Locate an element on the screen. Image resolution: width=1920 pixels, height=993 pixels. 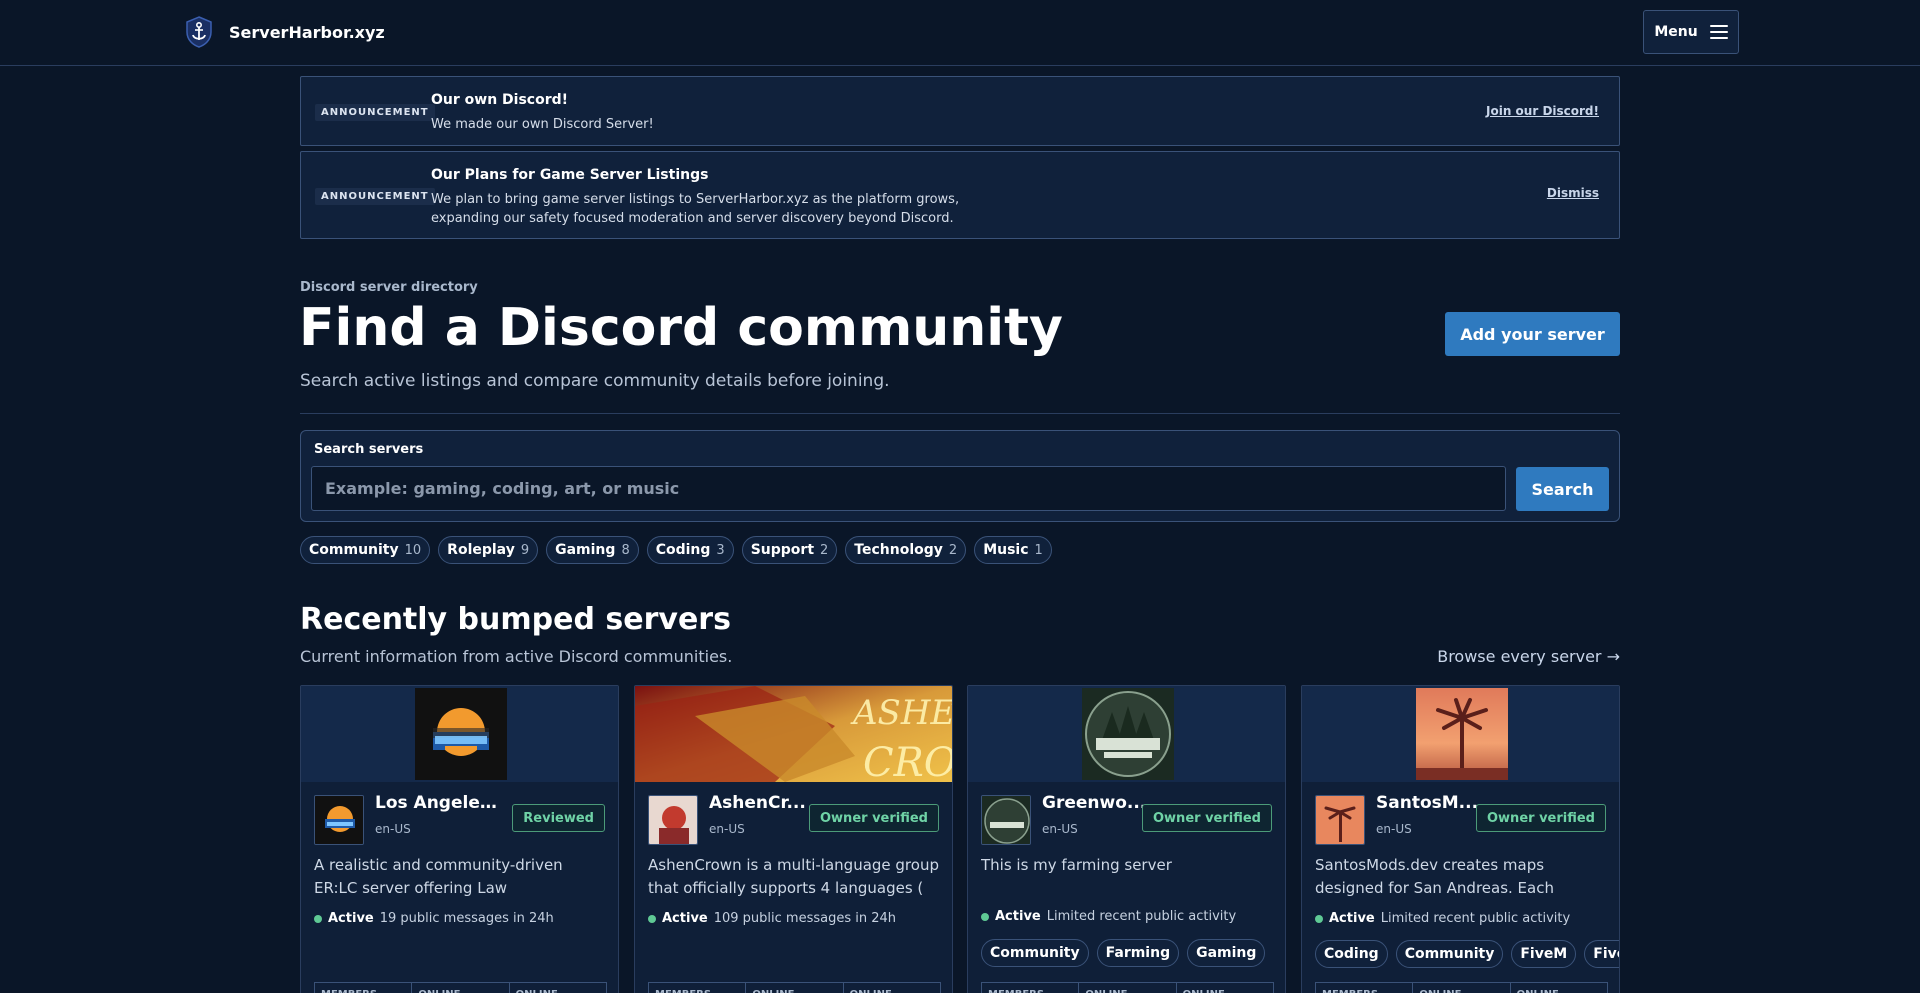
server-tag: Gaming is located at coordinates (1226, 953).